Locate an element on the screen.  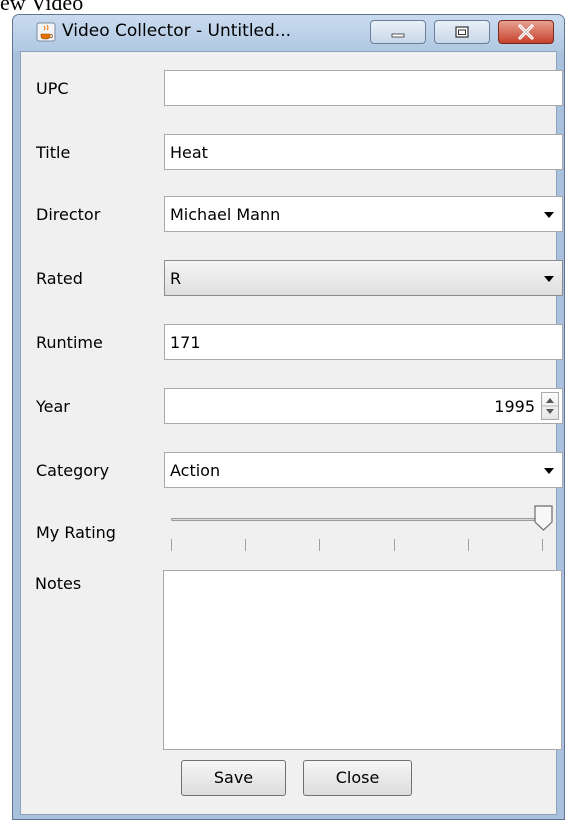
upc-label: UPC is located at coordinates (52, 88).